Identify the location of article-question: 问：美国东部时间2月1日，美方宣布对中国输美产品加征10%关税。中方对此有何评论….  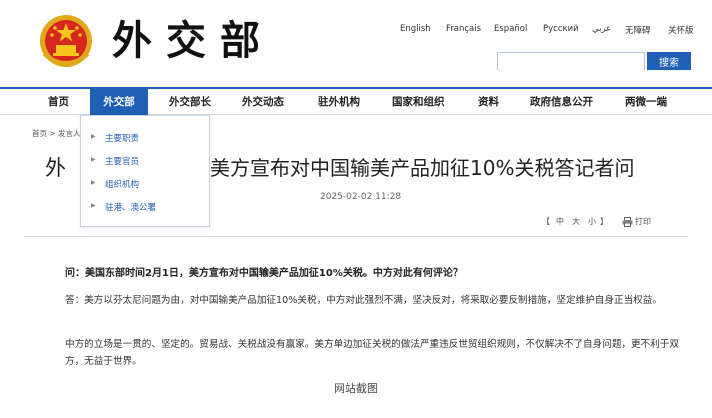
(264, 273).